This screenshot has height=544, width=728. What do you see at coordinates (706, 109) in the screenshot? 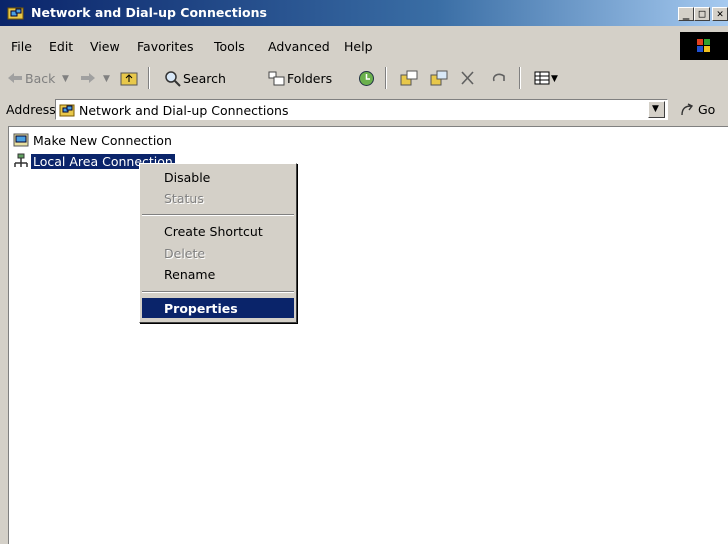
I see `go-button: Go` at bounding box center [706, 109].